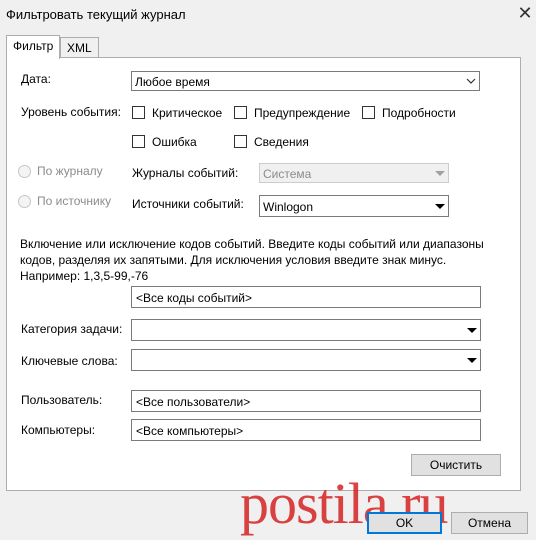 Image resolution: width=536 pixels, height=540 pixels. What do you see at coordinates (62, 400) in the screenshot?
I see `user-label: Пользователь:` at bounding box center [62, 400].